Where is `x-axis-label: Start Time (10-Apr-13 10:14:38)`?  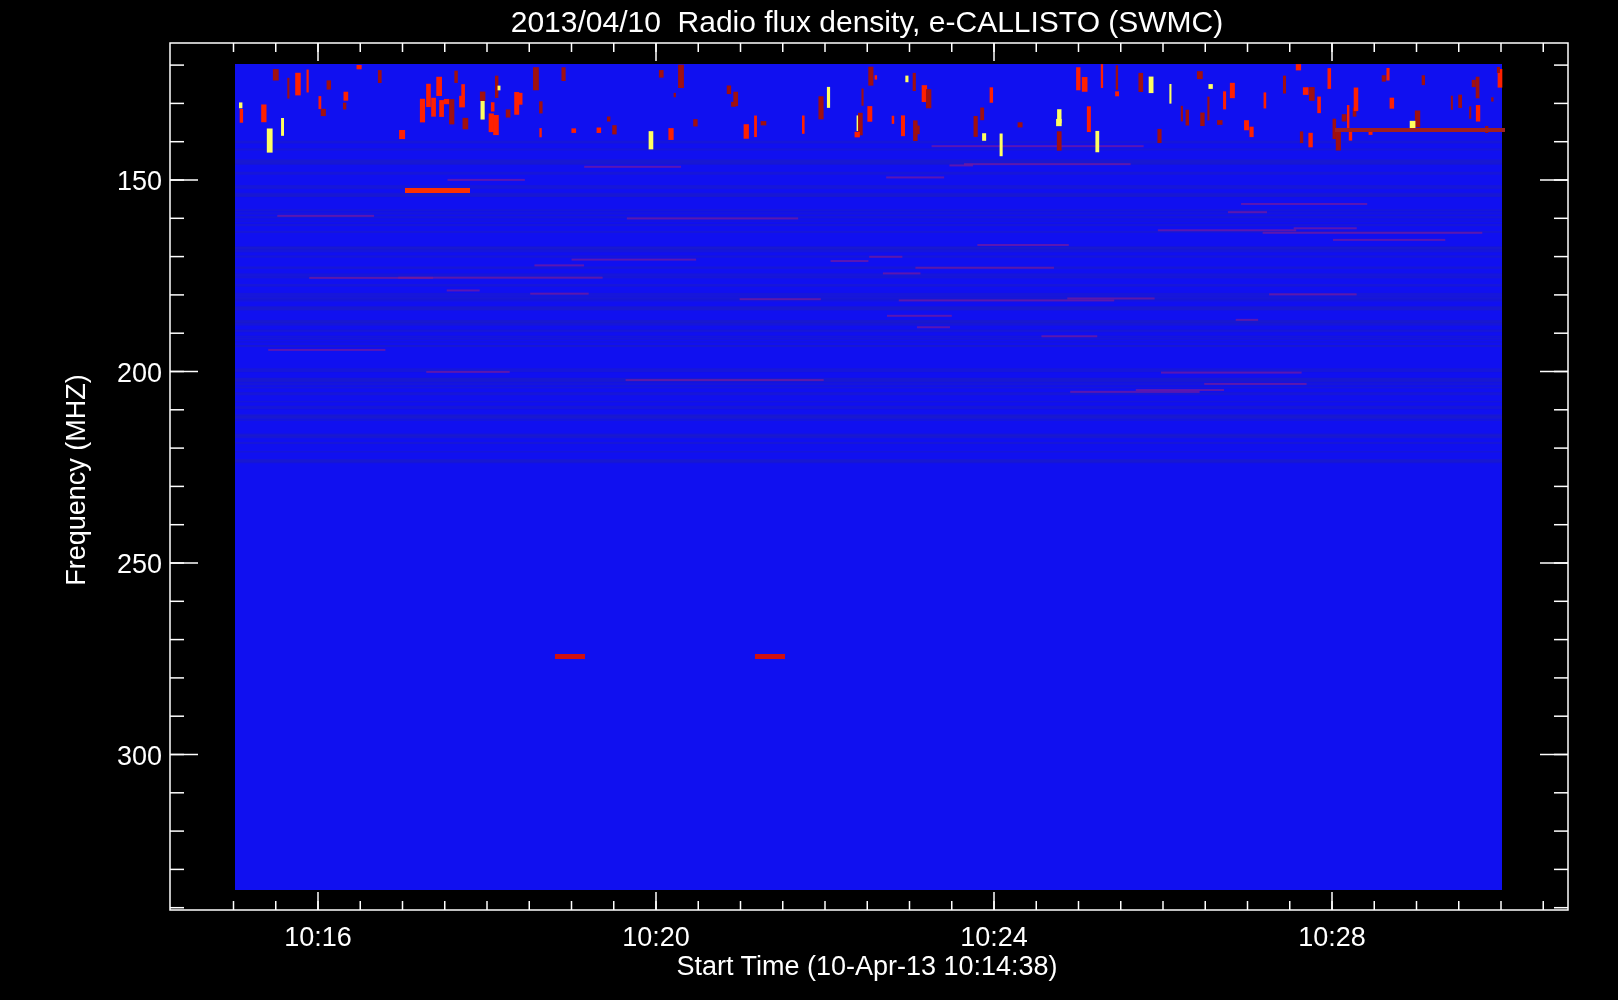 x-axis-label: Start Time (10-Apr-13 10:14:38) is located at coordinates (867, 966).